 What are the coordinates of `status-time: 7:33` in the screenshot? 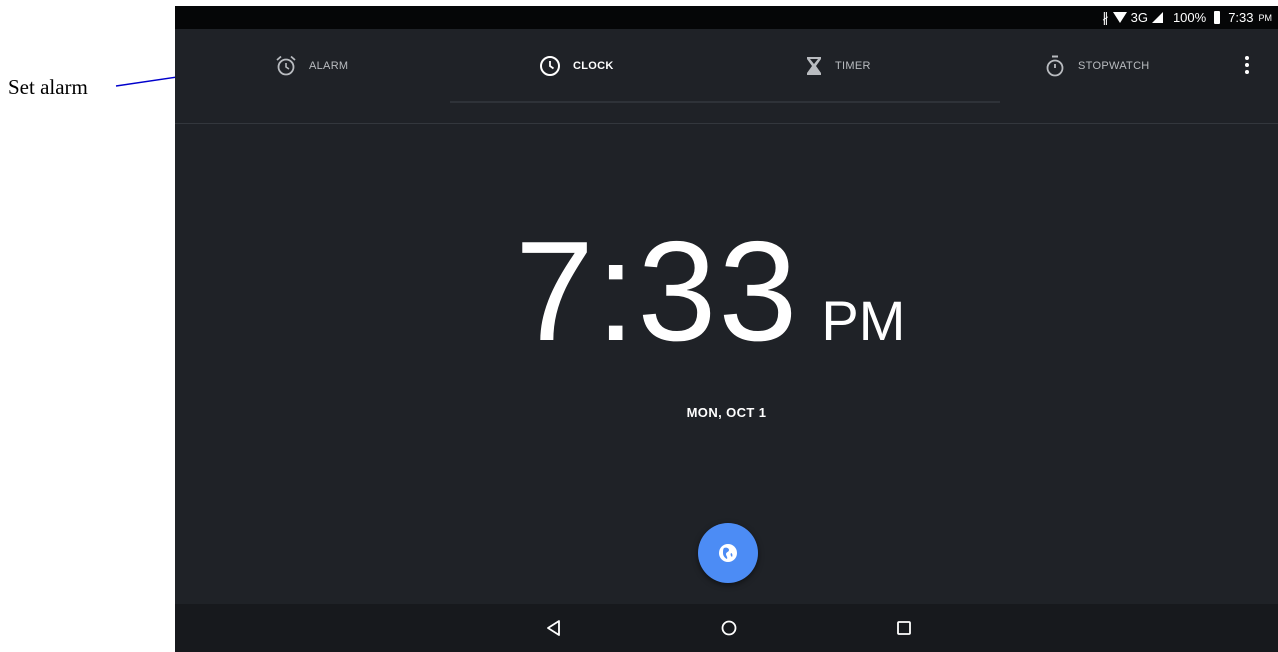 It's located at (1241, 17).